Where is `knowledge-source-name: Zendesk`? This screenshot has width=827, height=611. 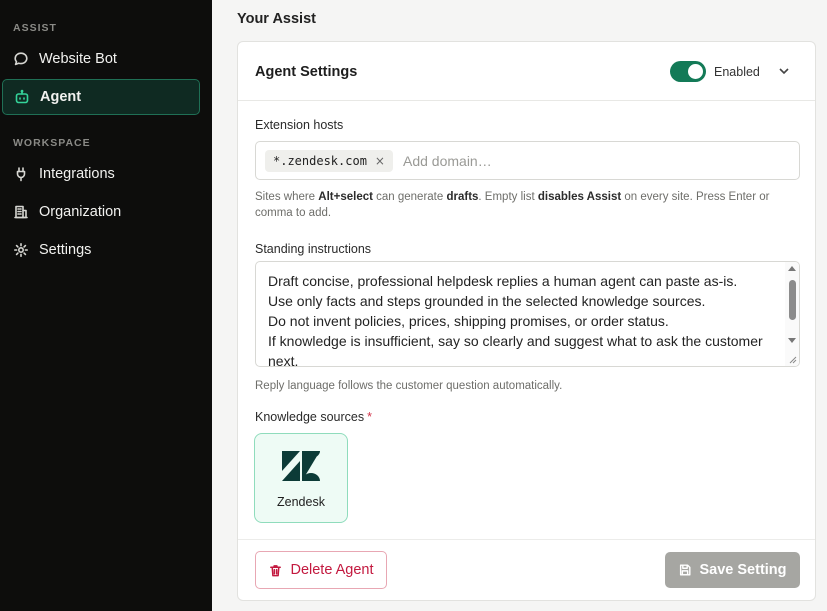
knowledge-source-name: Zendesk is located at coordinates (301, 502).